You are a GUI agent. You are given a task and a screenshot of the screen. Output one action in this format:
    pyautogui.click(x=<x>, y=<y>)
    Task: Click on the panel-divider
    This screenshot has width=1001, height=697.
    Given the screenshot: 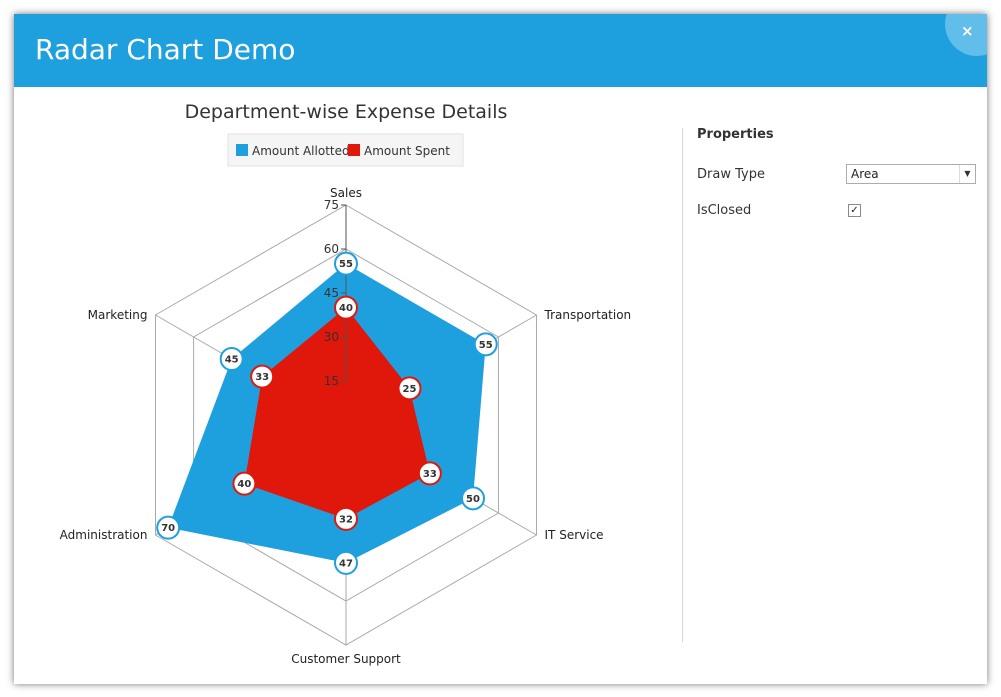 What is the action you would take?
    pyautogui.click(x=682, y=385)
    